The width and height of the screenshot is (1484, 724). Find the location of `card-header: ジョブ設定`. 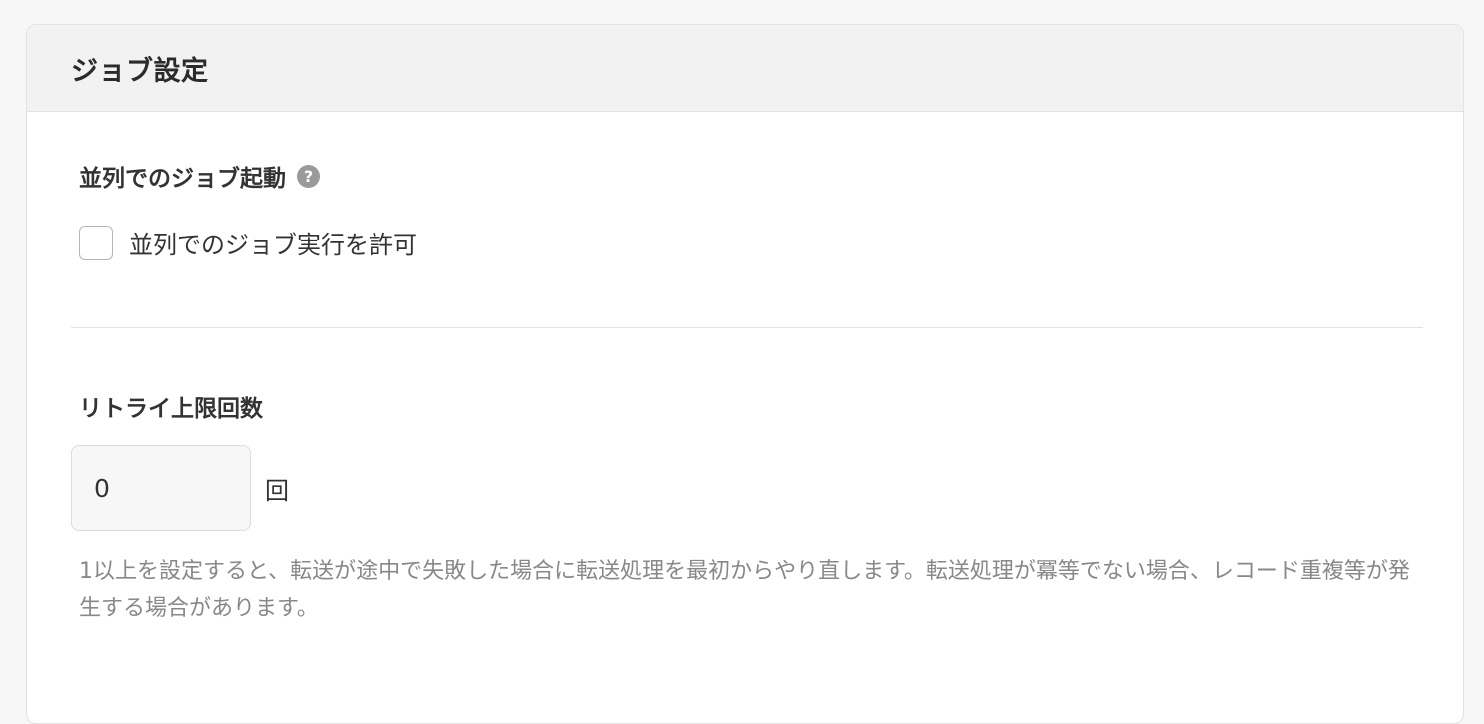

card-header: ジョブ設定 is located at coordinates (745, 68).